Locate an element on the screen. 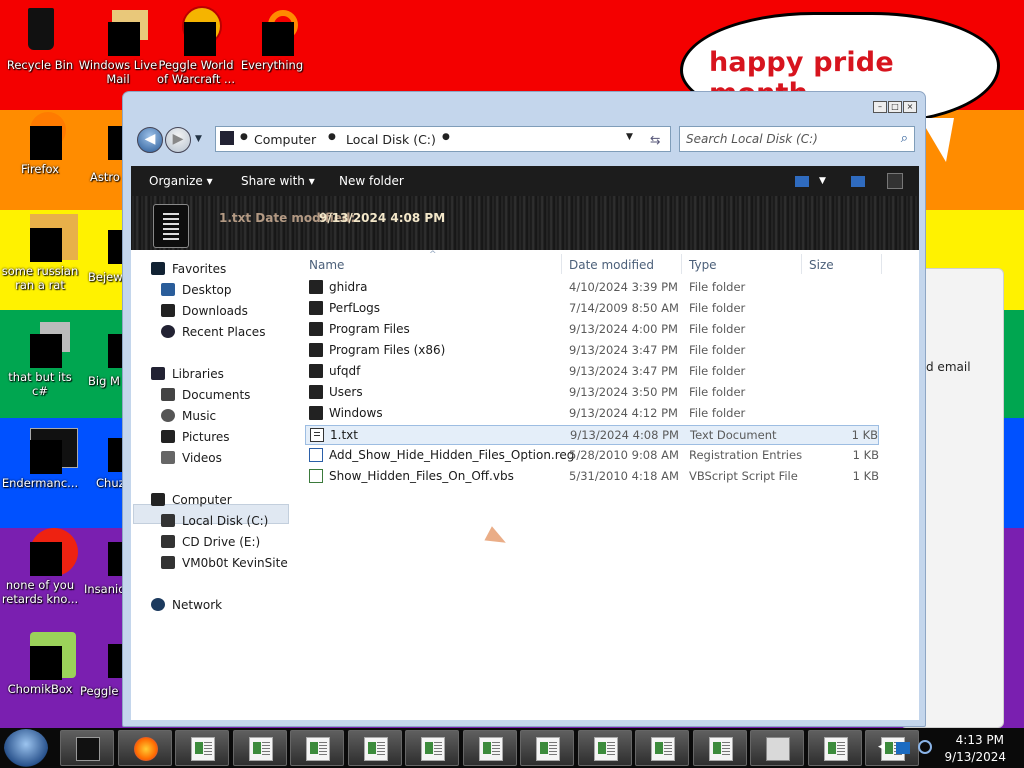 The height and width of the screenshot is (768, 1024). nav-network: Network is located at coordinates (186, 605).